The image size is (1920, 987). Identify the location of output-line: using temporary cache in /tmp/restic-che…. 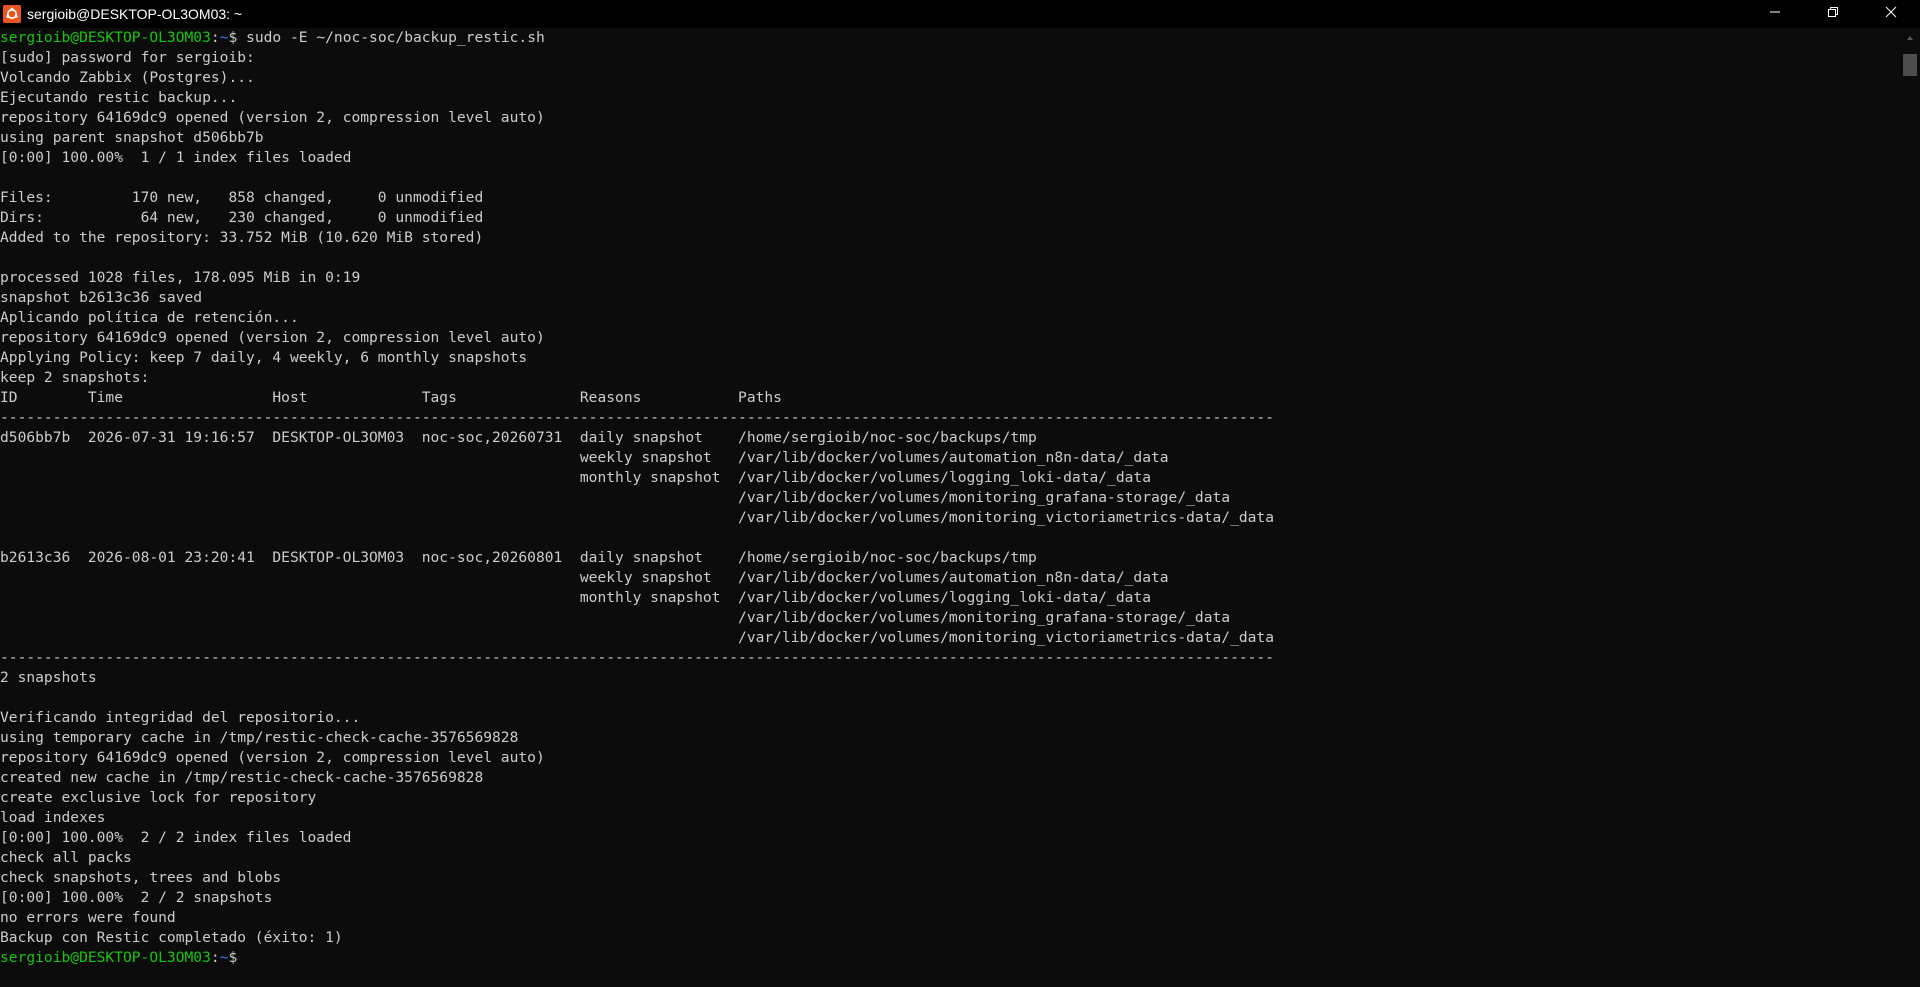
(259, 737).